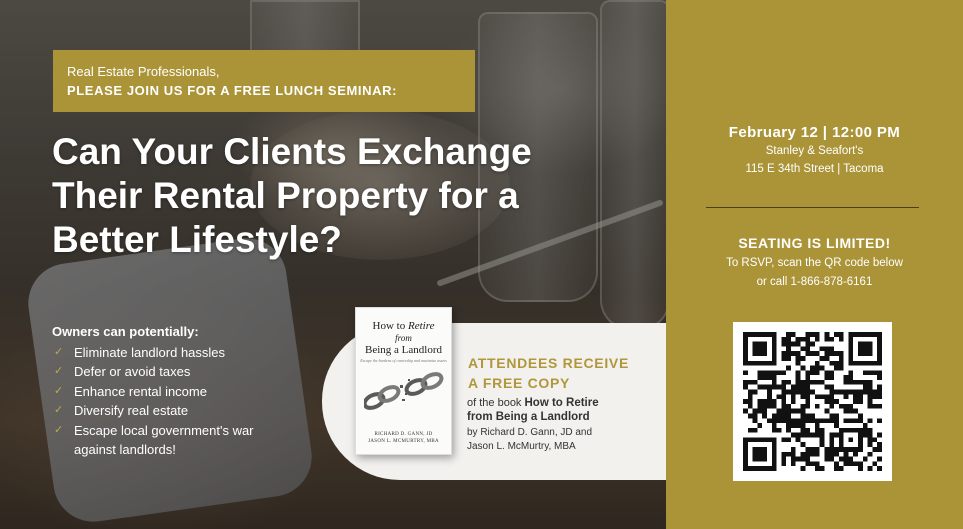 This screenshot has height=529, width=963. What do you see at coordinates (403, 434) in the screenshot?
I see `book-cover-author: RICHARD D. GANN, JD` at bounding box center [403, 434].